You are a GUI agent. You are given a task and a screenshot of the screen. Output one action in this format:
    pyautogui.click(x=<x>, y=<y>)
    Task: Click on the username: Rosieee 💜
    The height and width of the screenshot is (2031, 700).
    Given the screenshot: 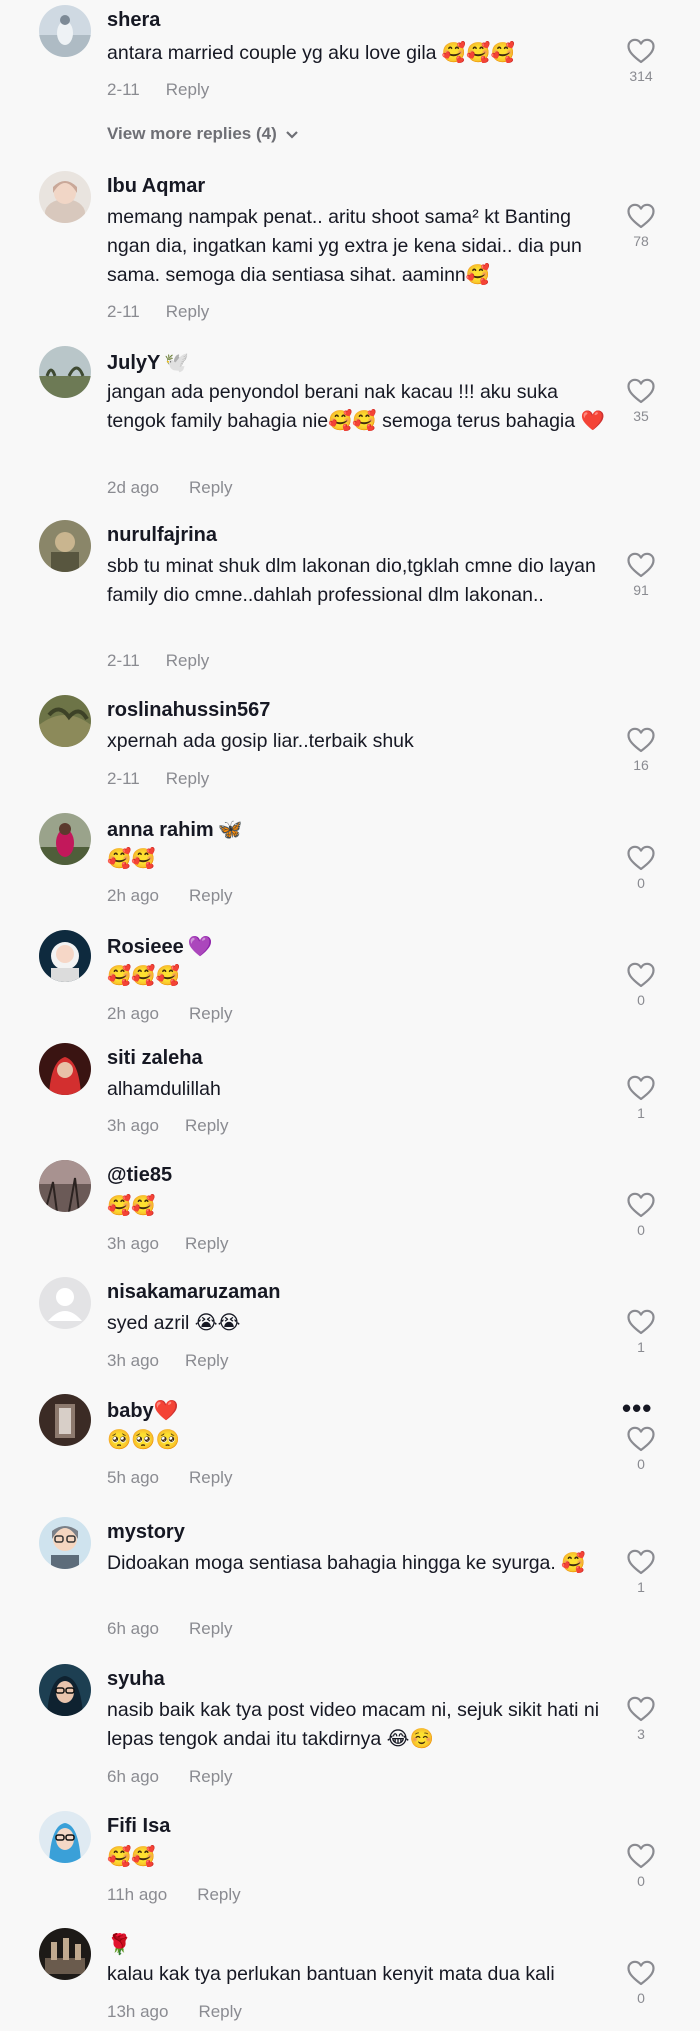 What is the action you would take?
    pyautogui.click(x=160, y=946)
    